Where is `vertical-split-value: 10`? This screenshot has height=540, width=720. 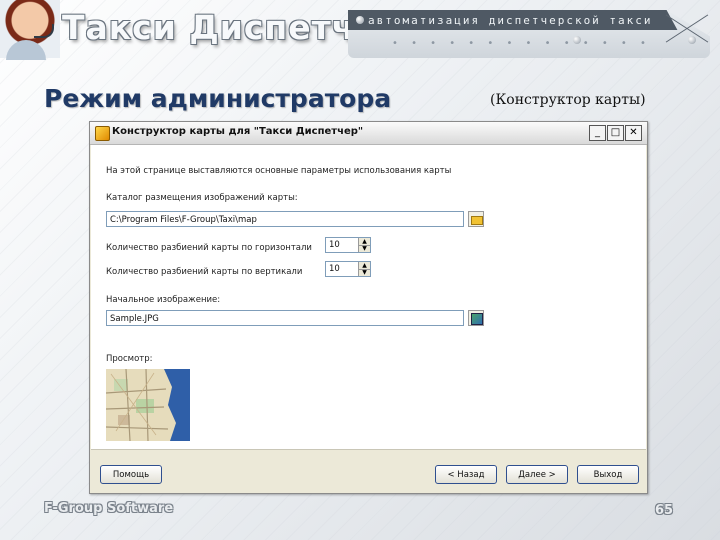
vertical-split-value: 10 is located at coordinates (334, 269).